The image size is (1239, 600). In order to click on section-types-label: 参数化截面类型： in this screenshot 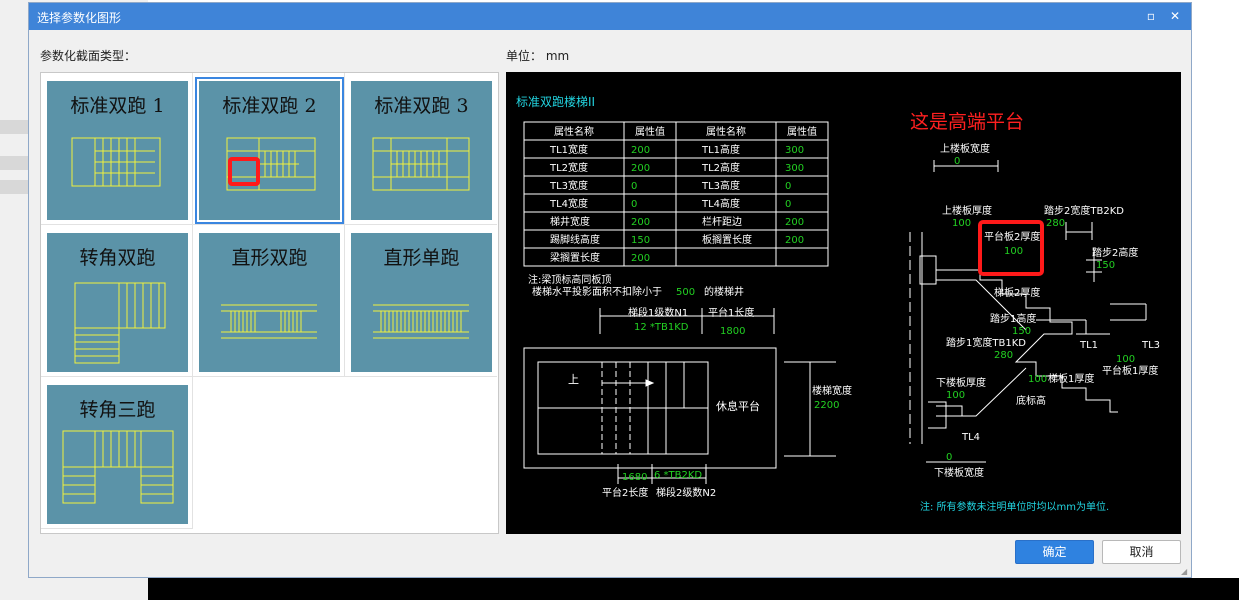, I will do `click(88, 56)`.